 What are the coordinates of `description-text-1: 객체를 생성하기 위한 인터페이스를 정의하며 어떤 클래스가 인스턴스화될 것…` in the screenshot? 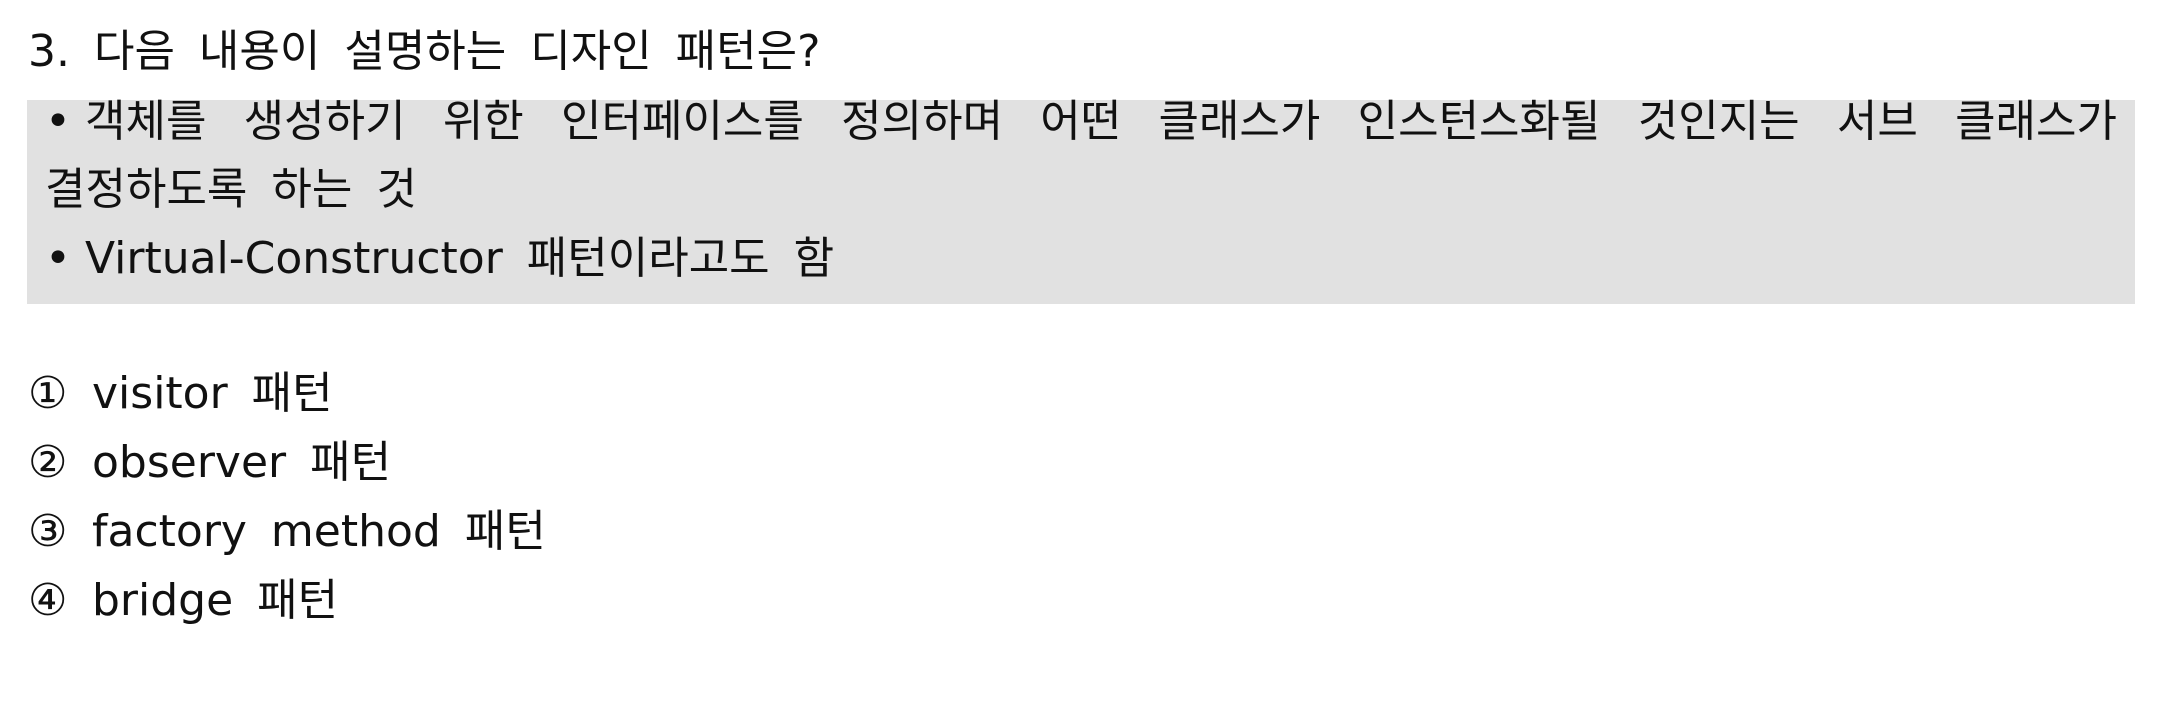 It's located at (1101, 121).